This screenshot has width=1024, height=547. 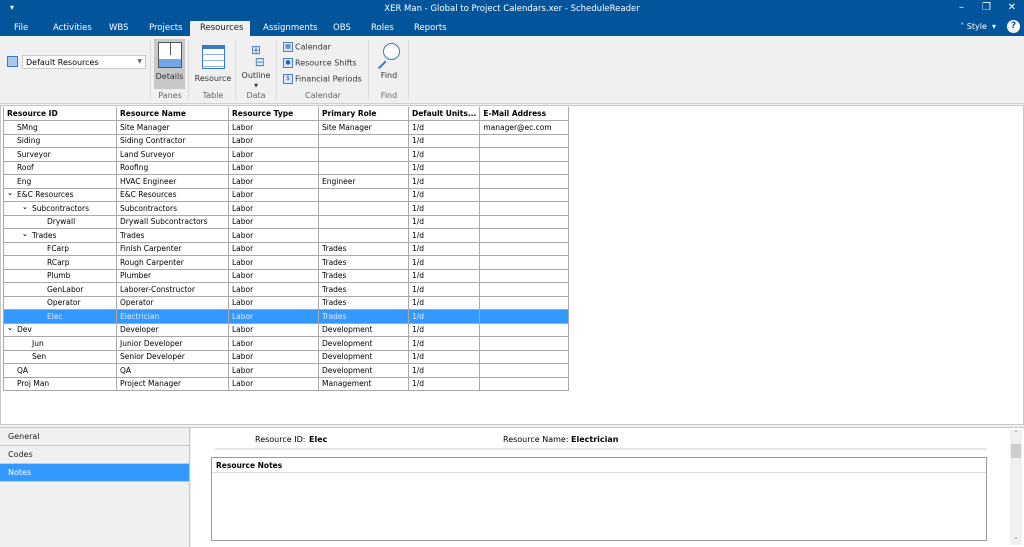 I want to click on tab-resources: Resources, so click(x=220, y=28).